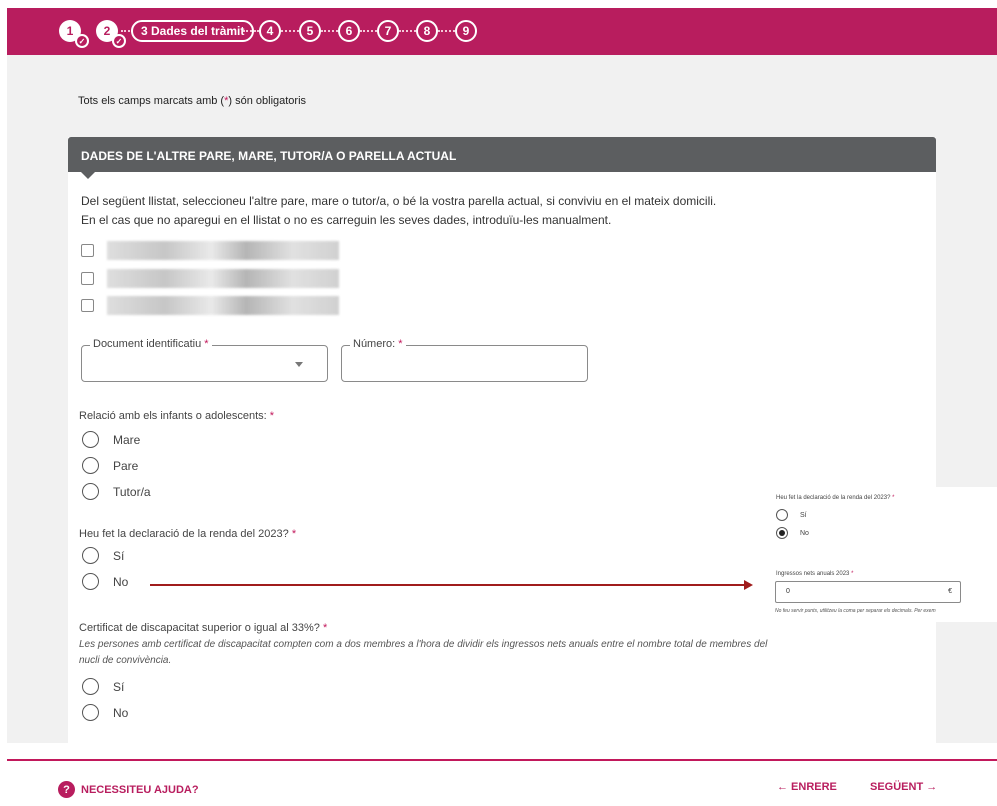  What do you see at coordinates (782, 533) in the screenshot?
I see `radio-button-selected` at bounding box center [782, 533].